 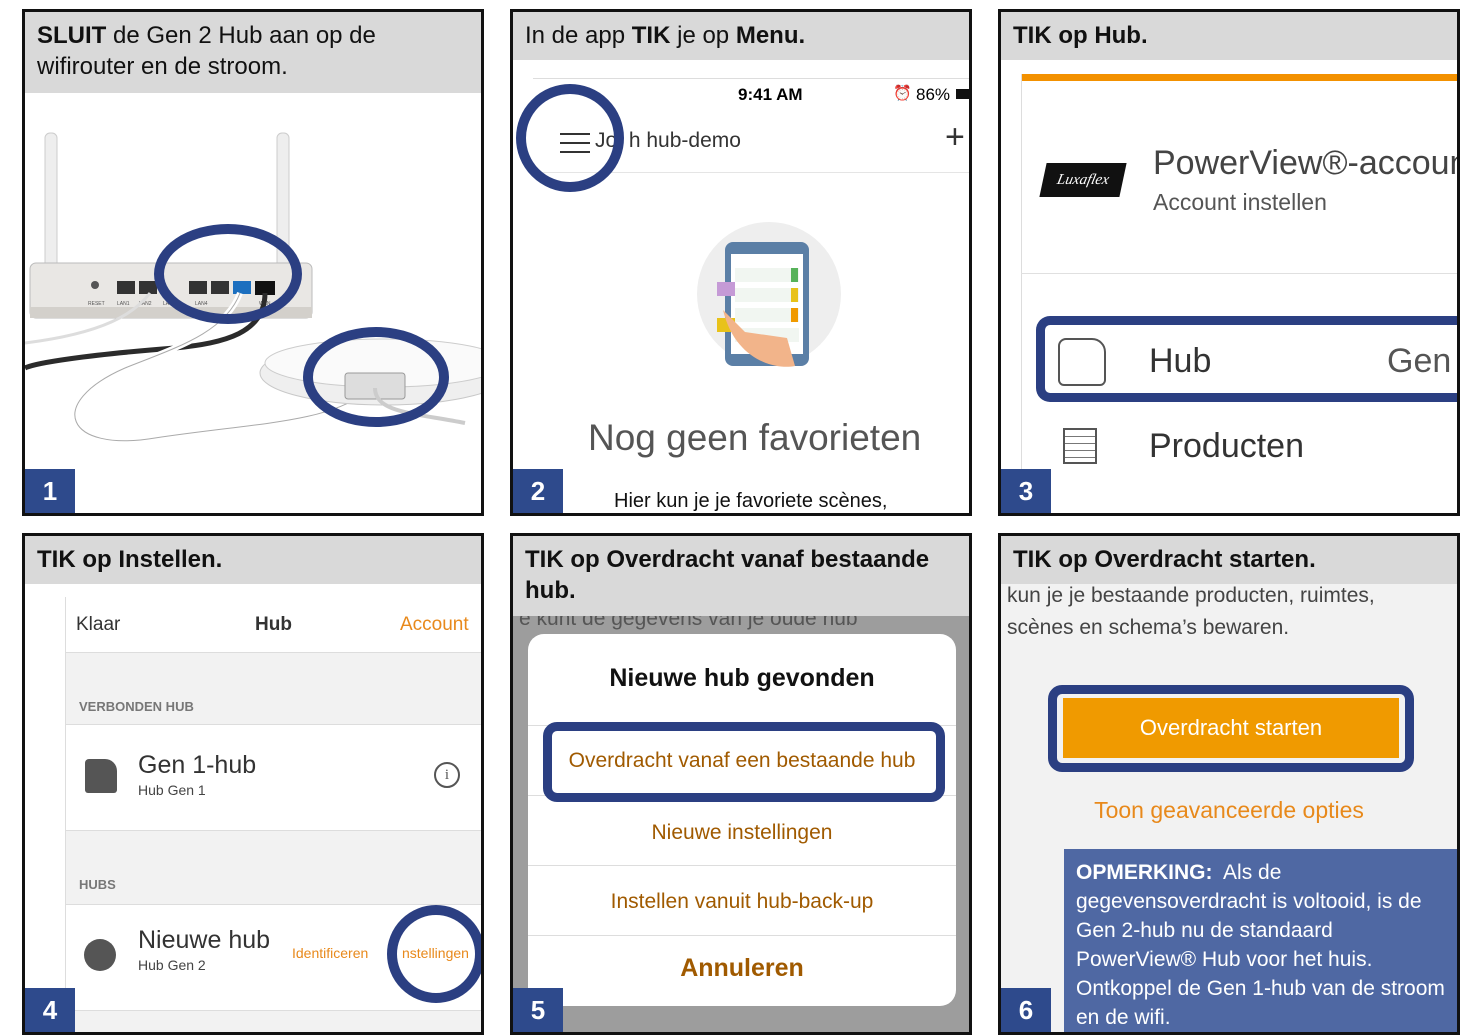 I want to click on step-number: 4, so click(x=50, y=1010).